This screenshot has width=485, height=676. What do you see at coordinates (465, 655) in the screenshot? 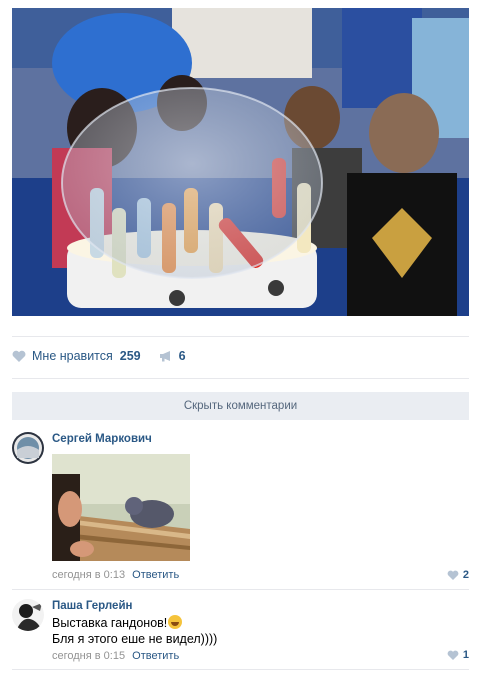
I see `comment-like-count: 1` at bounding box center [465, 655].